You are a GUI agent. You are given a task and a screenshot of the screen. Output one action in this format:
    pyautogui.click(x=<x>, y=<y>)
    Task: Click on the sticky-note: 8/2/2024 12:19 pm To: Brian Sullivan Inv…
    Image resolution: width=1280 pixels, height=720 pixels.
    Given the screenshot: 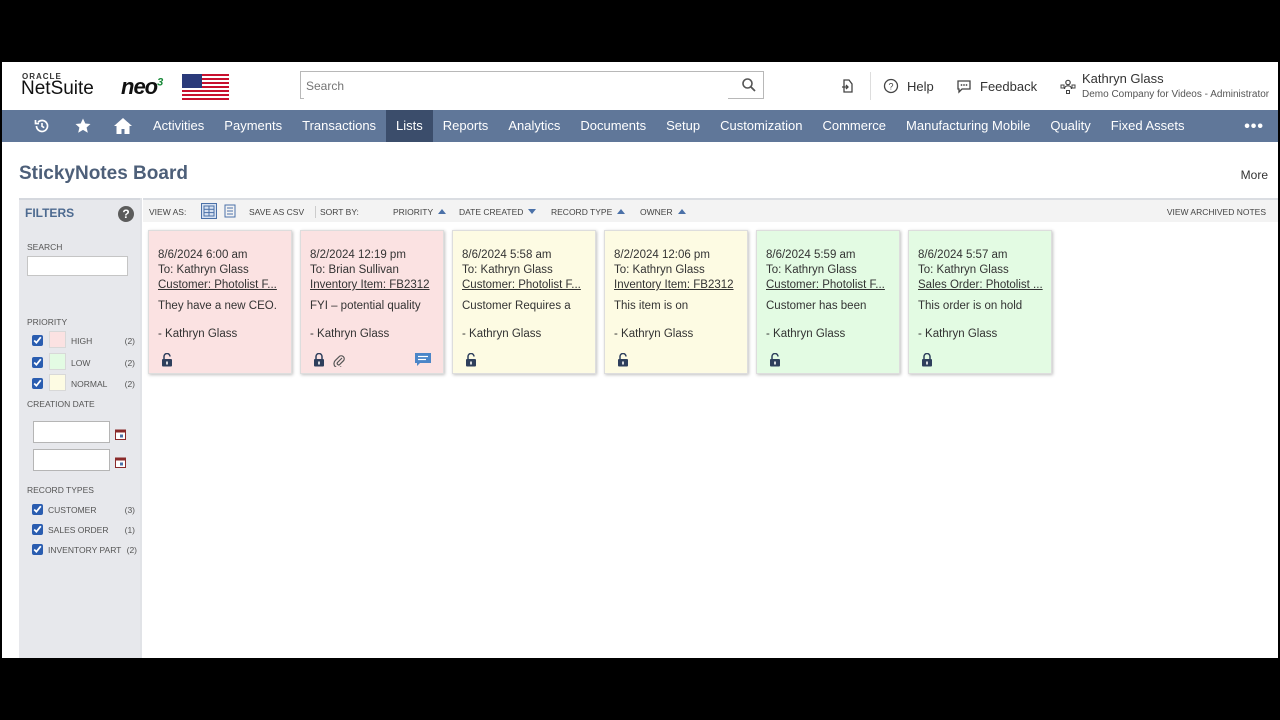 What is the action you would take?
    pyautogui.click(x=372, y=302)
    